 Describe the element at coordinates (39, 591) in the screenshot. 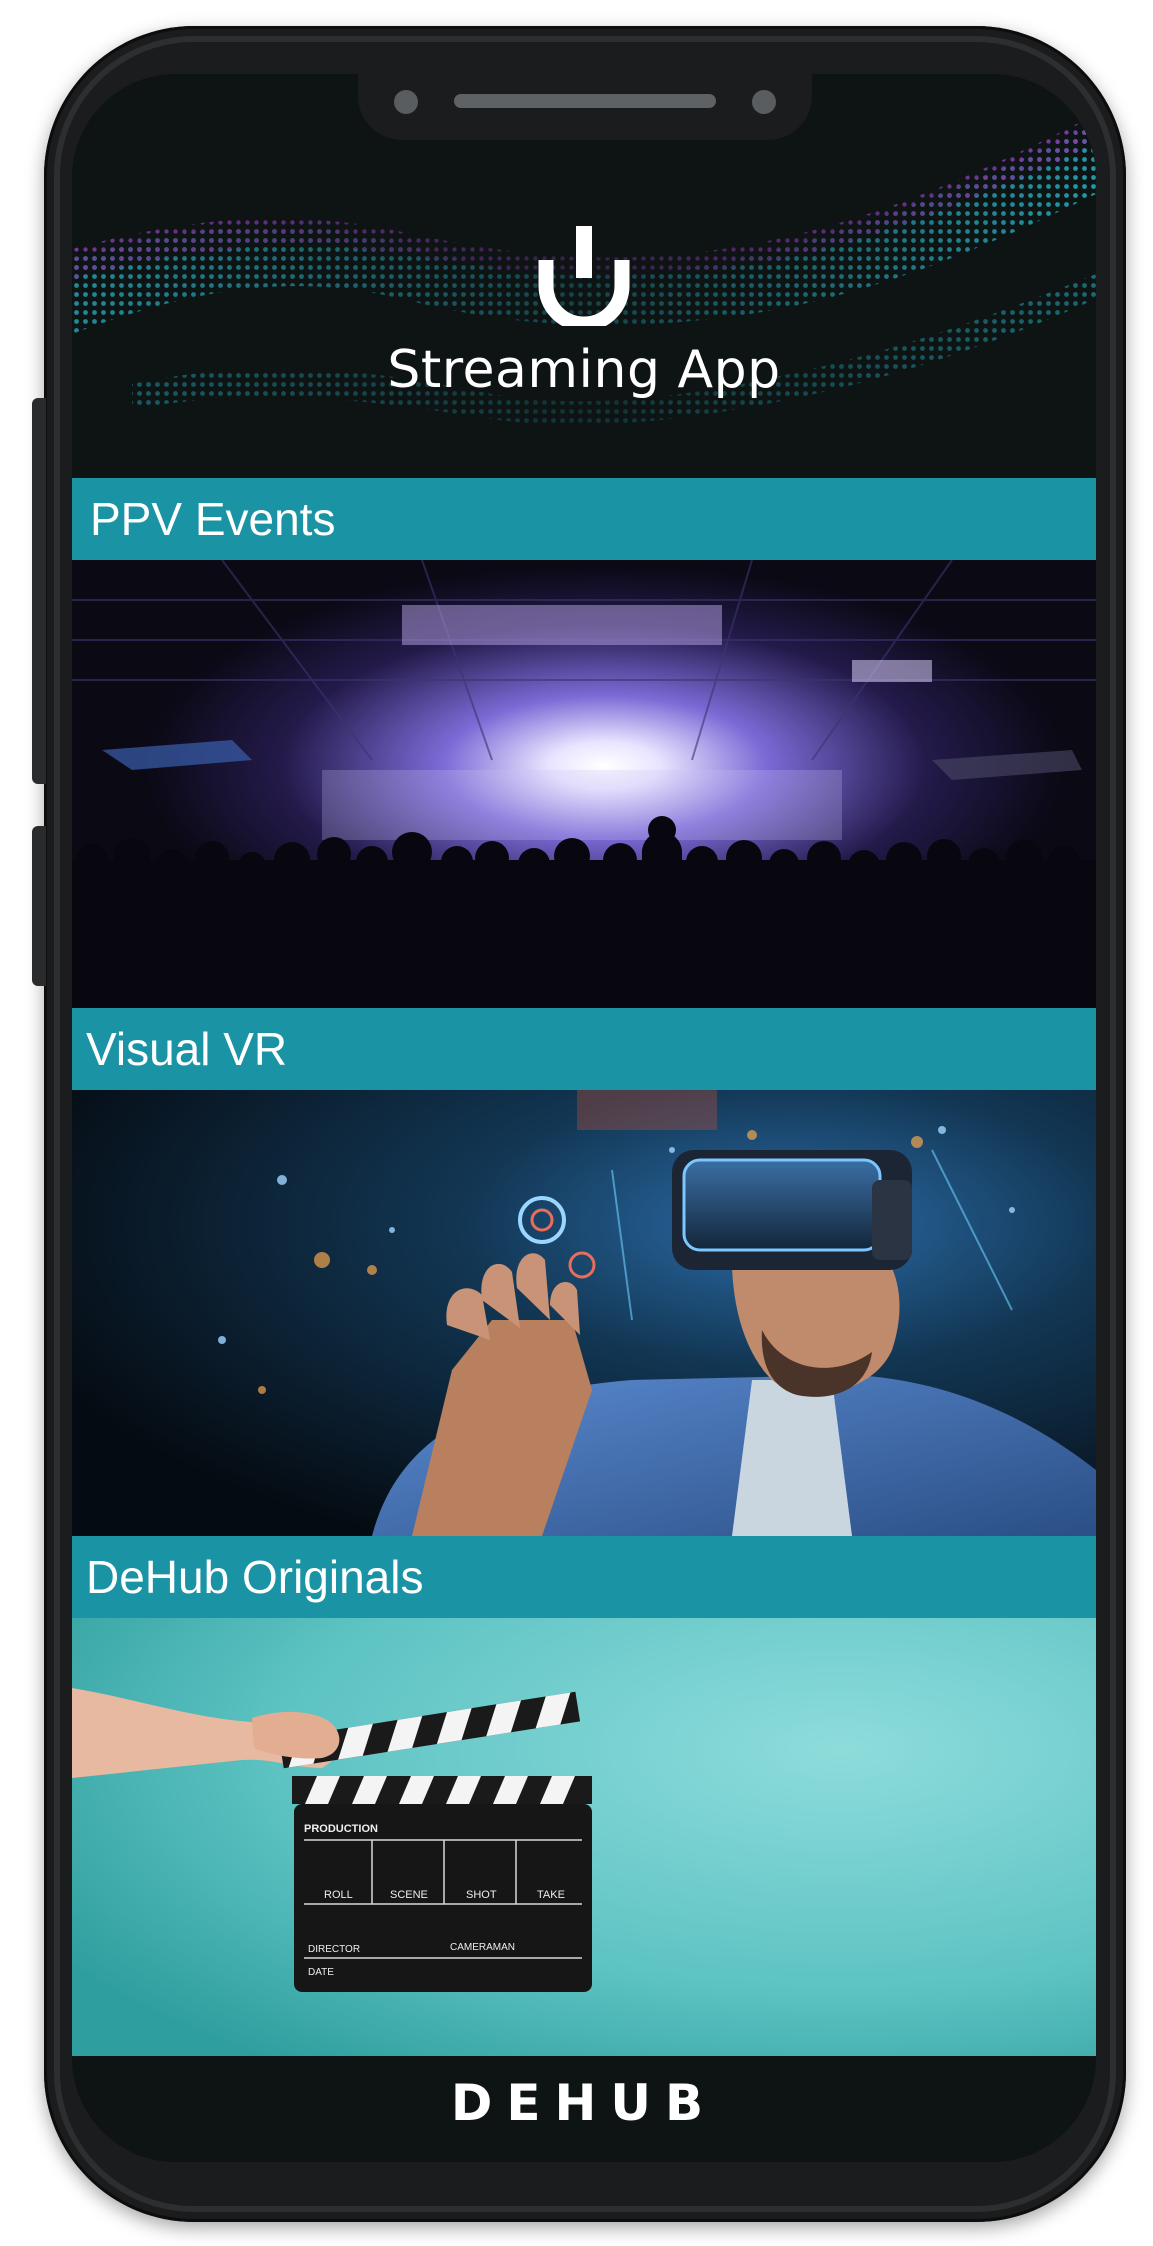

I see `volume-up-button` at that location.